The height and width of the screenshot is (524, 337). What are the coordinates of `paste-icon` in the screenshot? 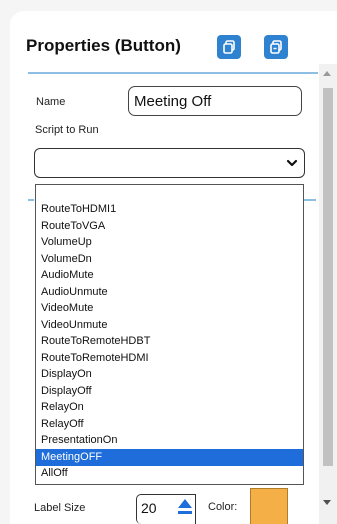 It's located at (276, 47).